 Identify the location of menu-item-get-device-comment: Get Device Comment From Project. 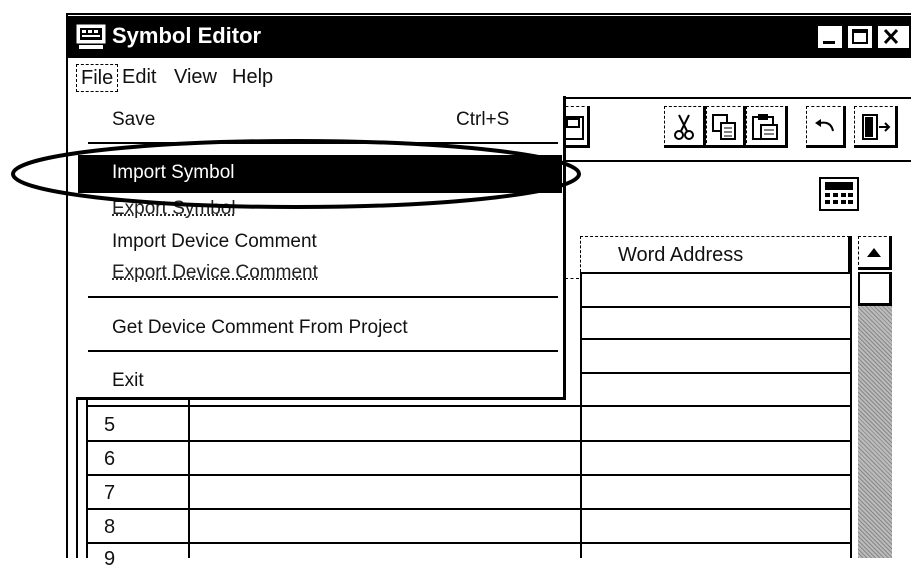
(260, 328).